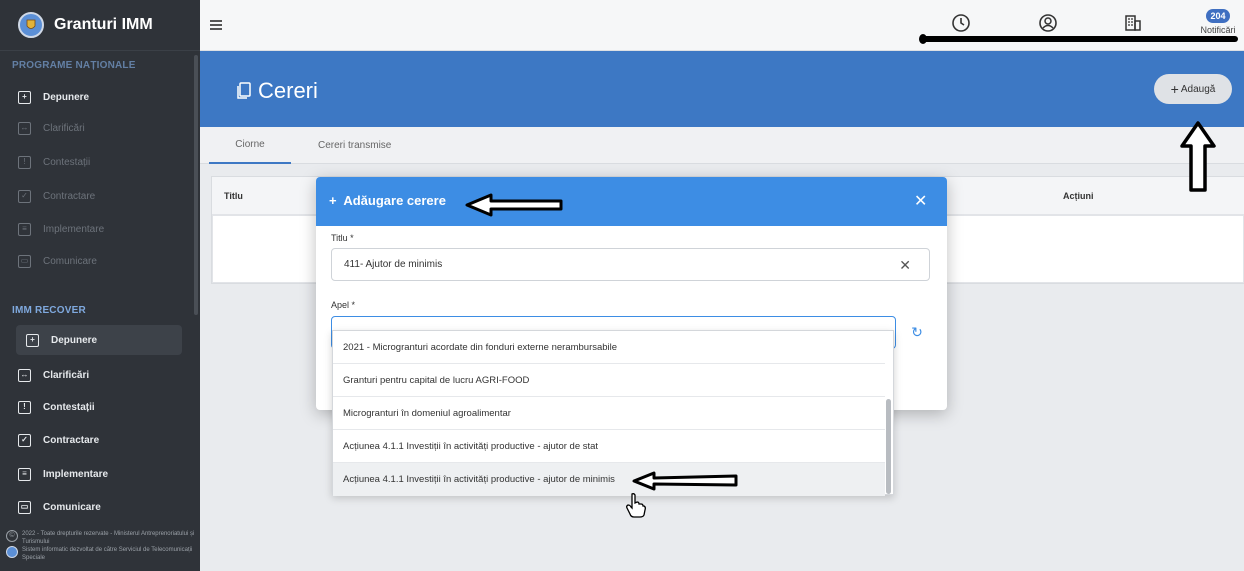  I want to click on notifications-button: 204 Notificări, so click(1218, 20).